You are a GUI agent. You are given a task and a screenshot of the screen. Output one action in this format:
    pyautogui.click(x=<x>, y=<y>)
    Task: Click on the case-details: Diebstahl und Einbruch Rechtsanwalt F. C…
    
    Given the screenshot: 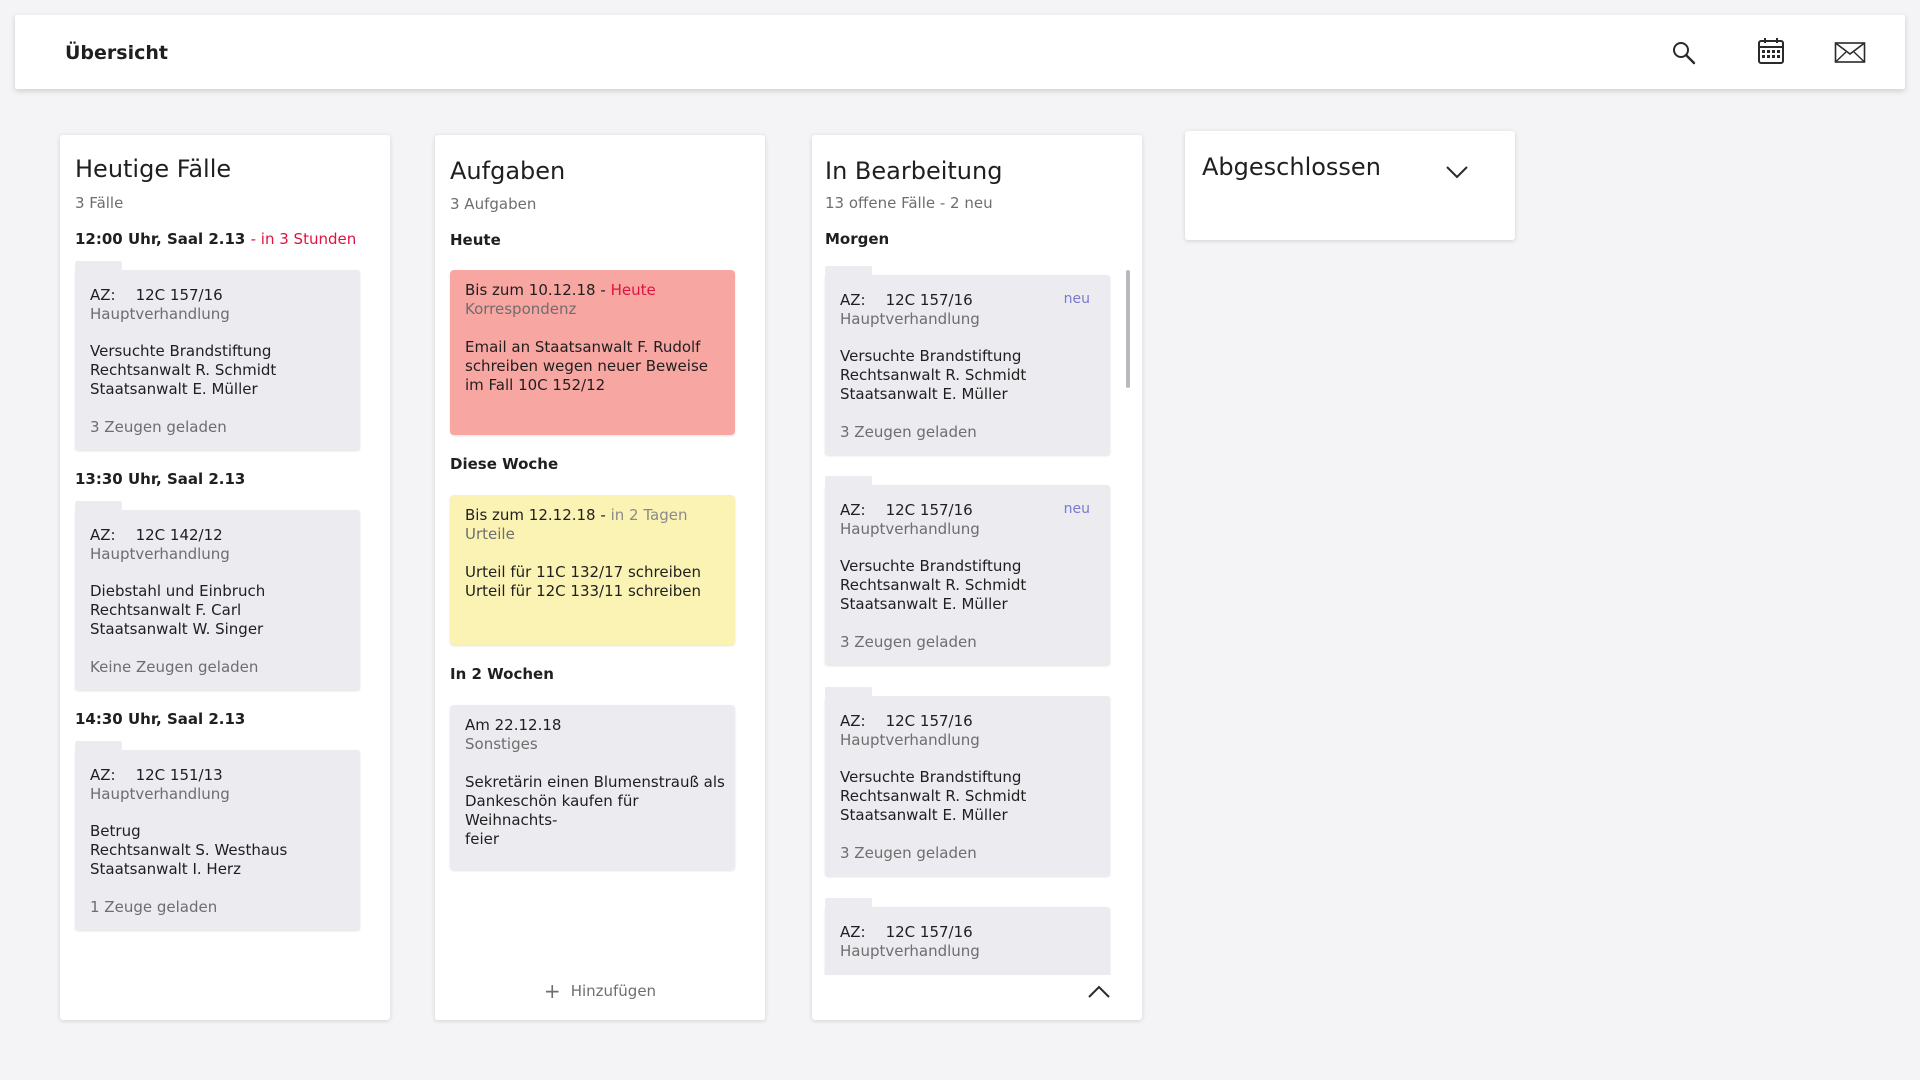 What is the action you would take?
    pyautogui.click(x=177, y=610)
    